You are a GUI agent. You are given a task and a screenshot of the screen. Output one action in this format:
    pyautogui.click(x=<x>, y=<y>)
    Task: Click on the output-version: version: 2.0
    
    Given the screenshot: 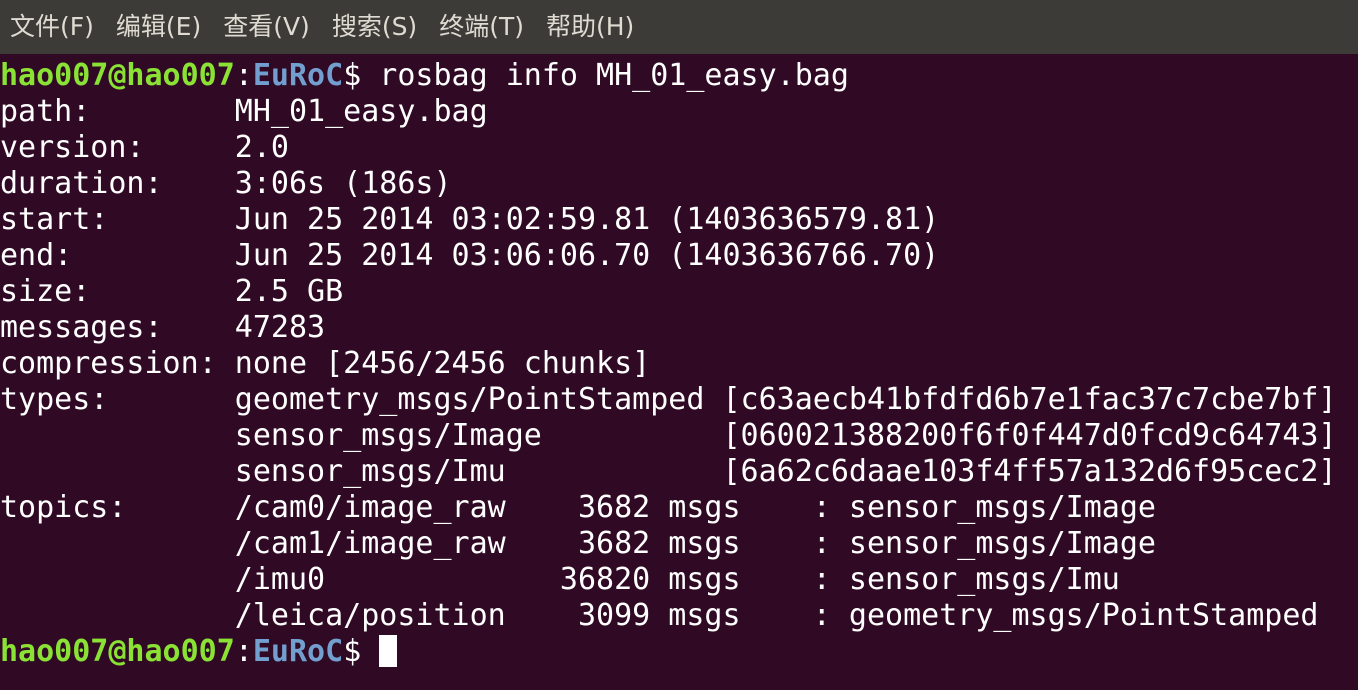 What is the action you would take?
    pyautogui.click(x=144, y=147)
    